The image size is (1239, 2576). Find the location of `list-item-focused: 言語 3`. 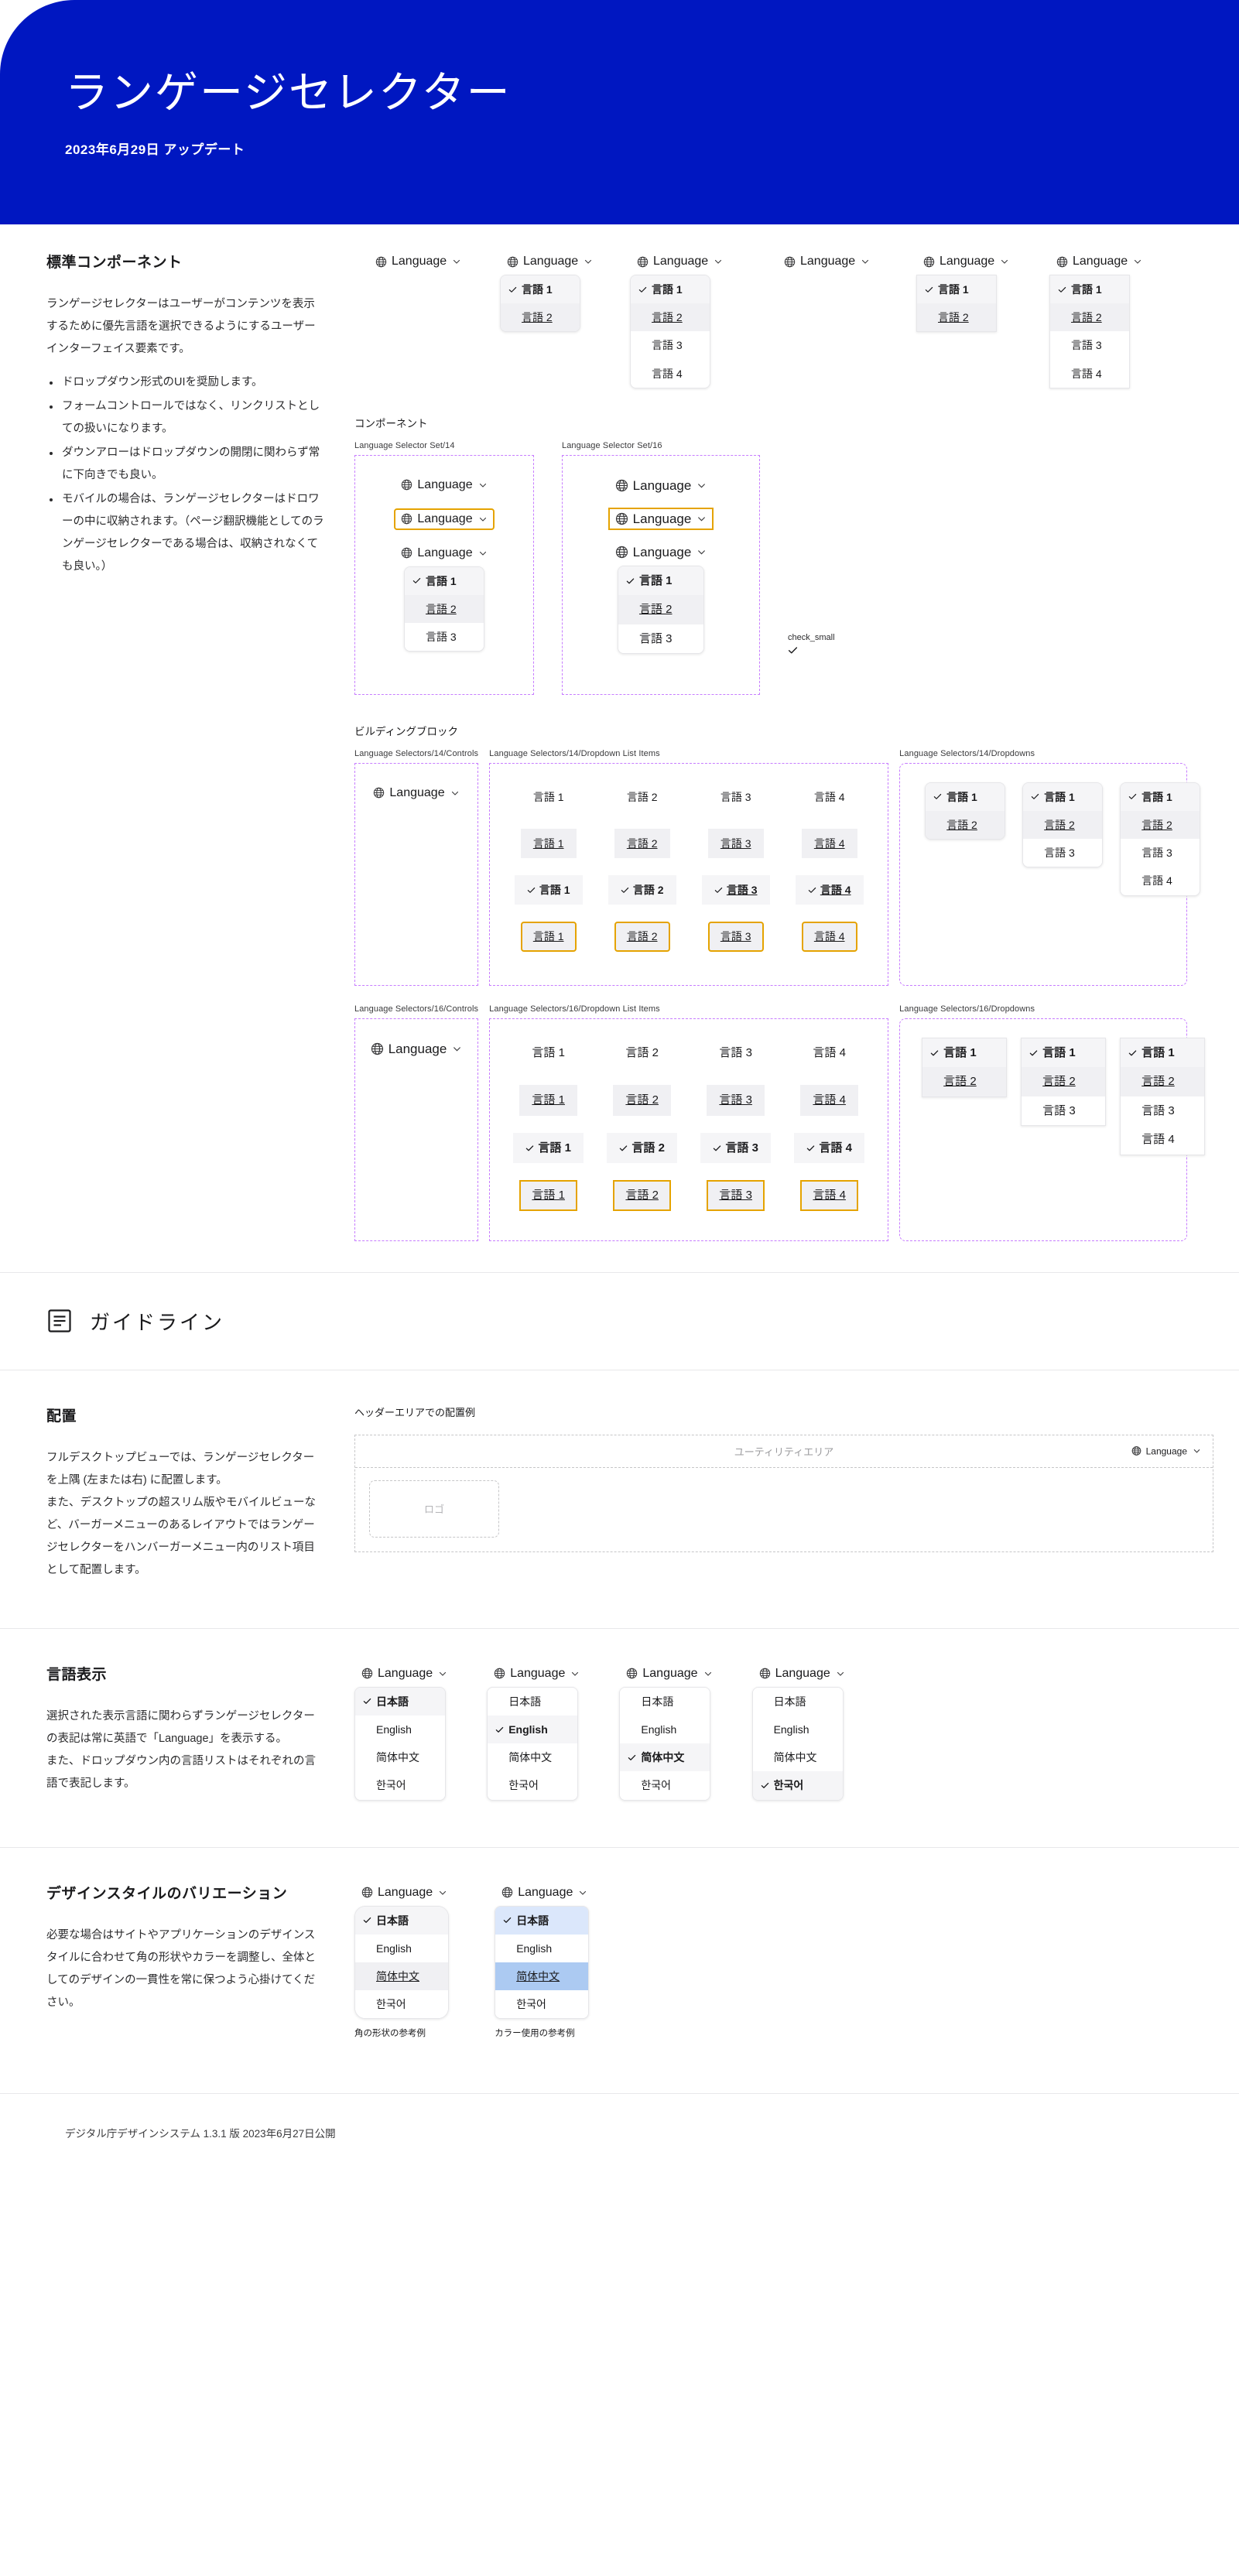

list-item-focused: 言語 3 is located at coordinates (735, 937).